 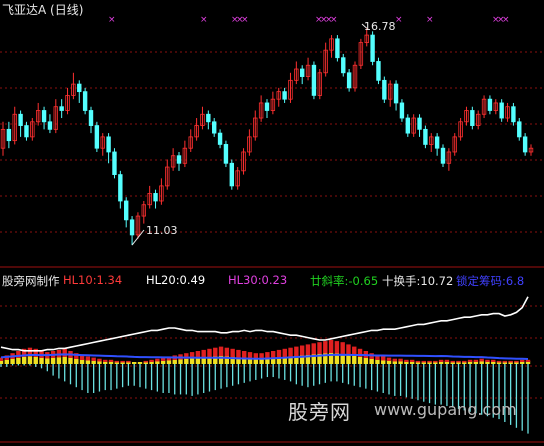 I want to click on high-price-label: 16.78, so click(x=380, y=26).